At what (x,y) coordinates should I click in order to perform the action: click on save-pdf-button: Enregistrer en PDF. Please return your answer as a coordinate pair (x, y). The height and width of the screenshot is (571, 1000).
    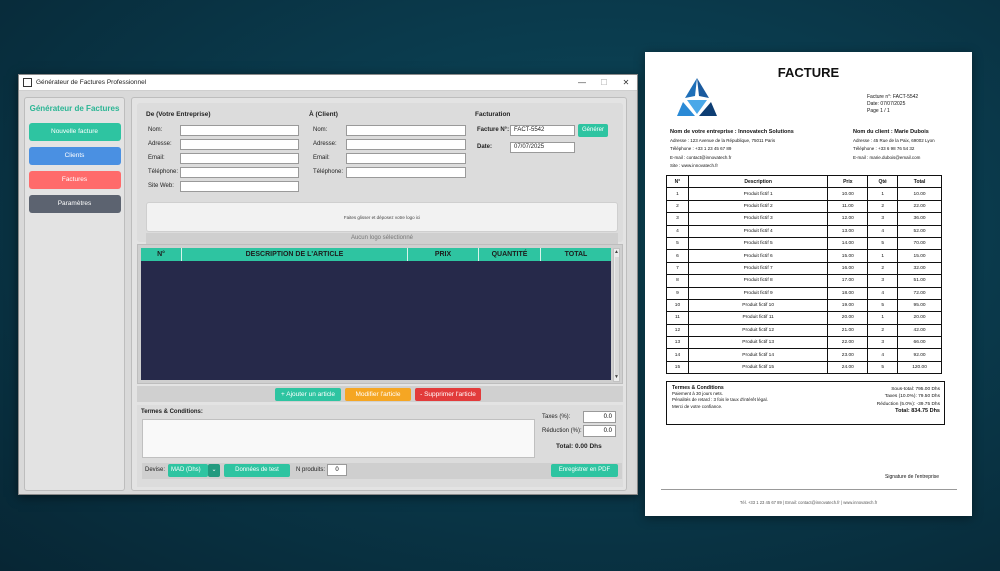
    Looking at the image, I should click on (584, 470).